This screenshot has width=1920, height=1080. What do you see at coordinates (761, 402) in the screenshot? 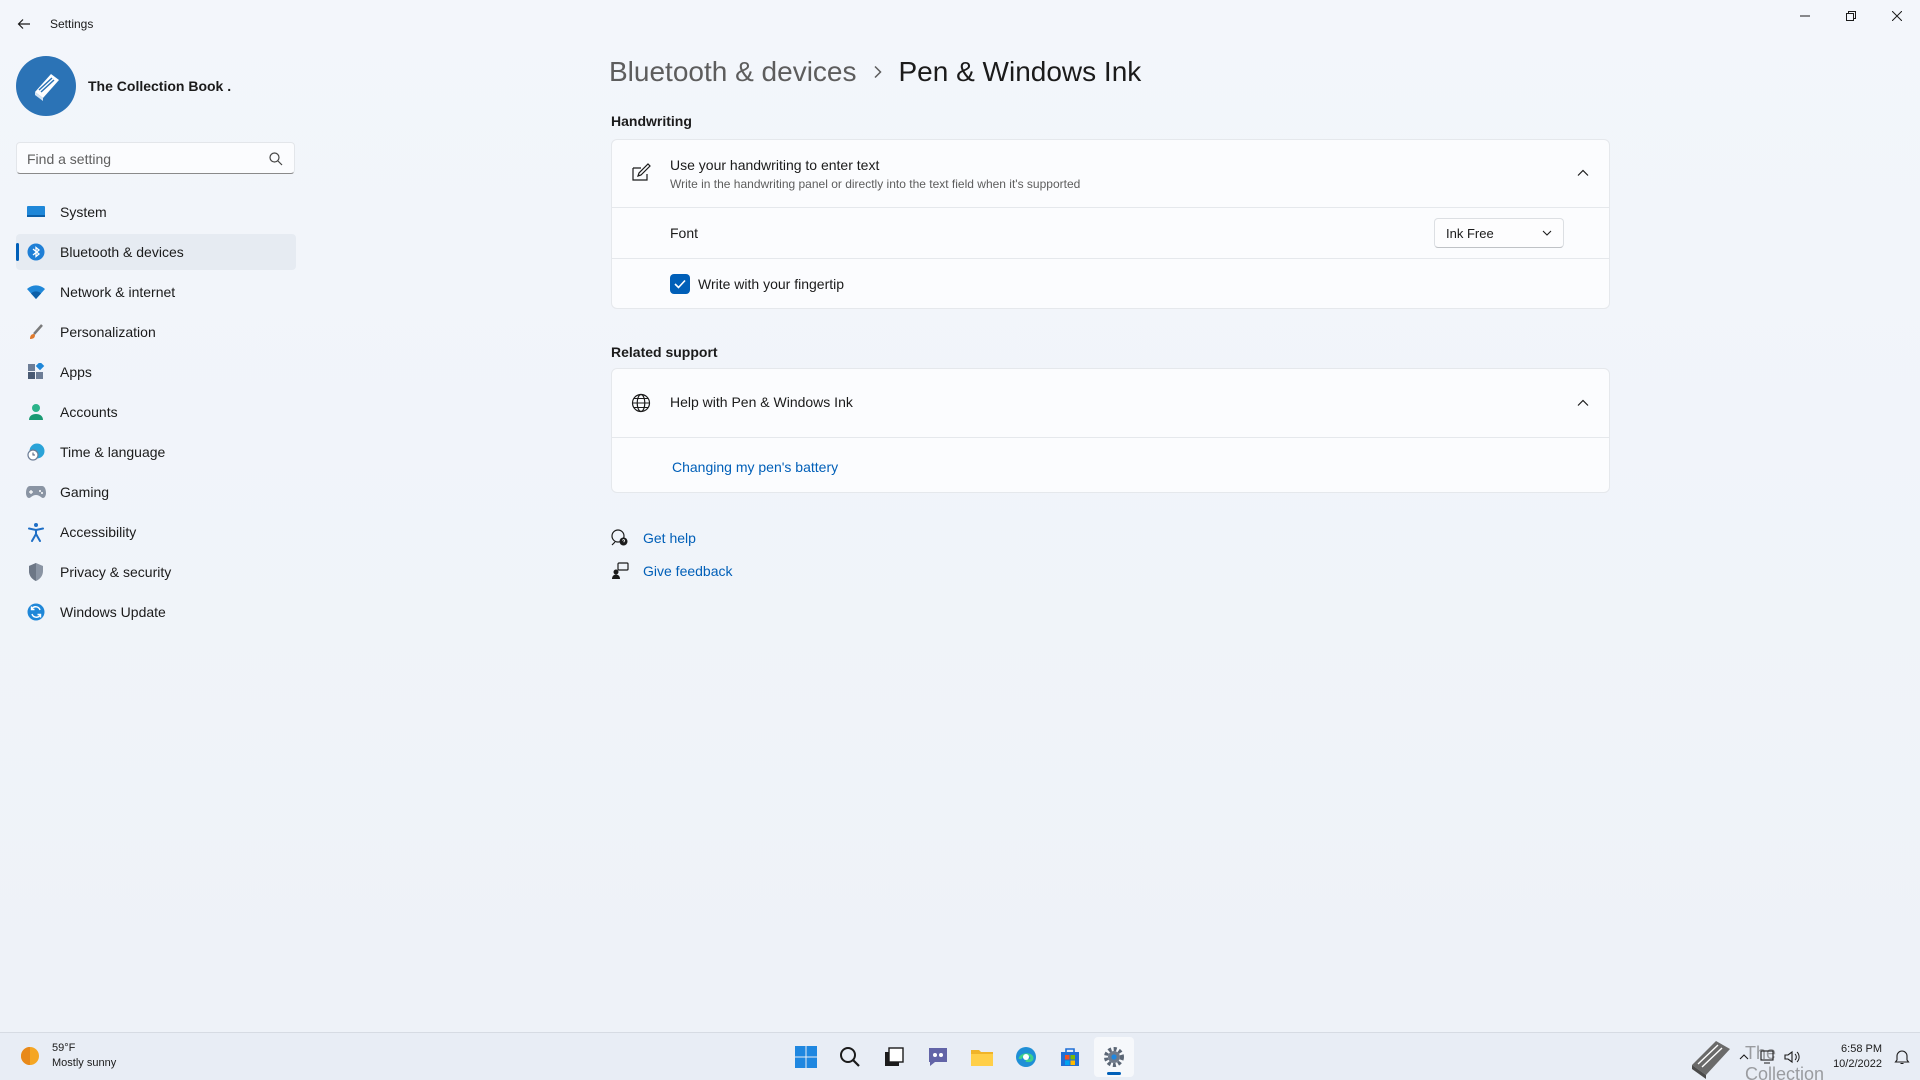
I see `help-pen-title: Help with Pen & Windows Ink` at bounding box center [761, 402].